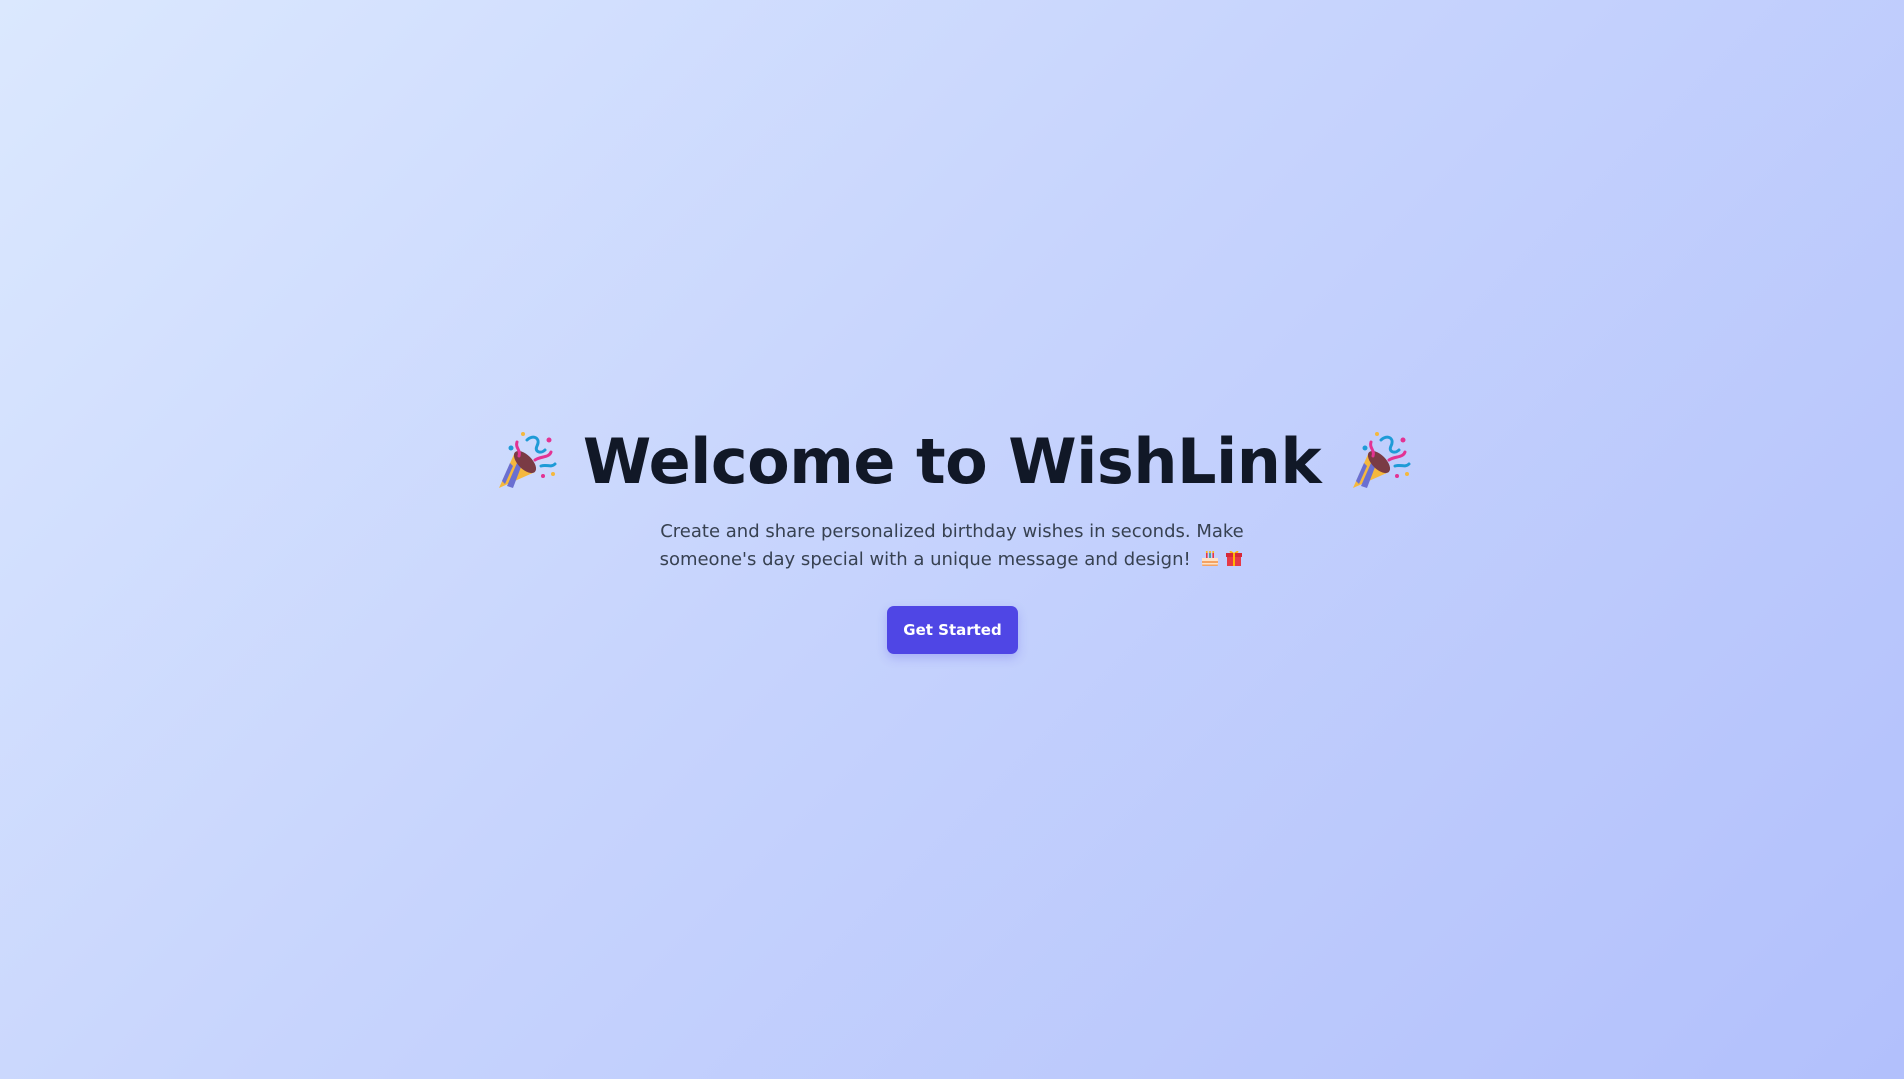 This screenshot has height=1079, width=1904. Describe the element at coordinates (1234, 558) in the screenshot. I see `gift-icon` at that location.